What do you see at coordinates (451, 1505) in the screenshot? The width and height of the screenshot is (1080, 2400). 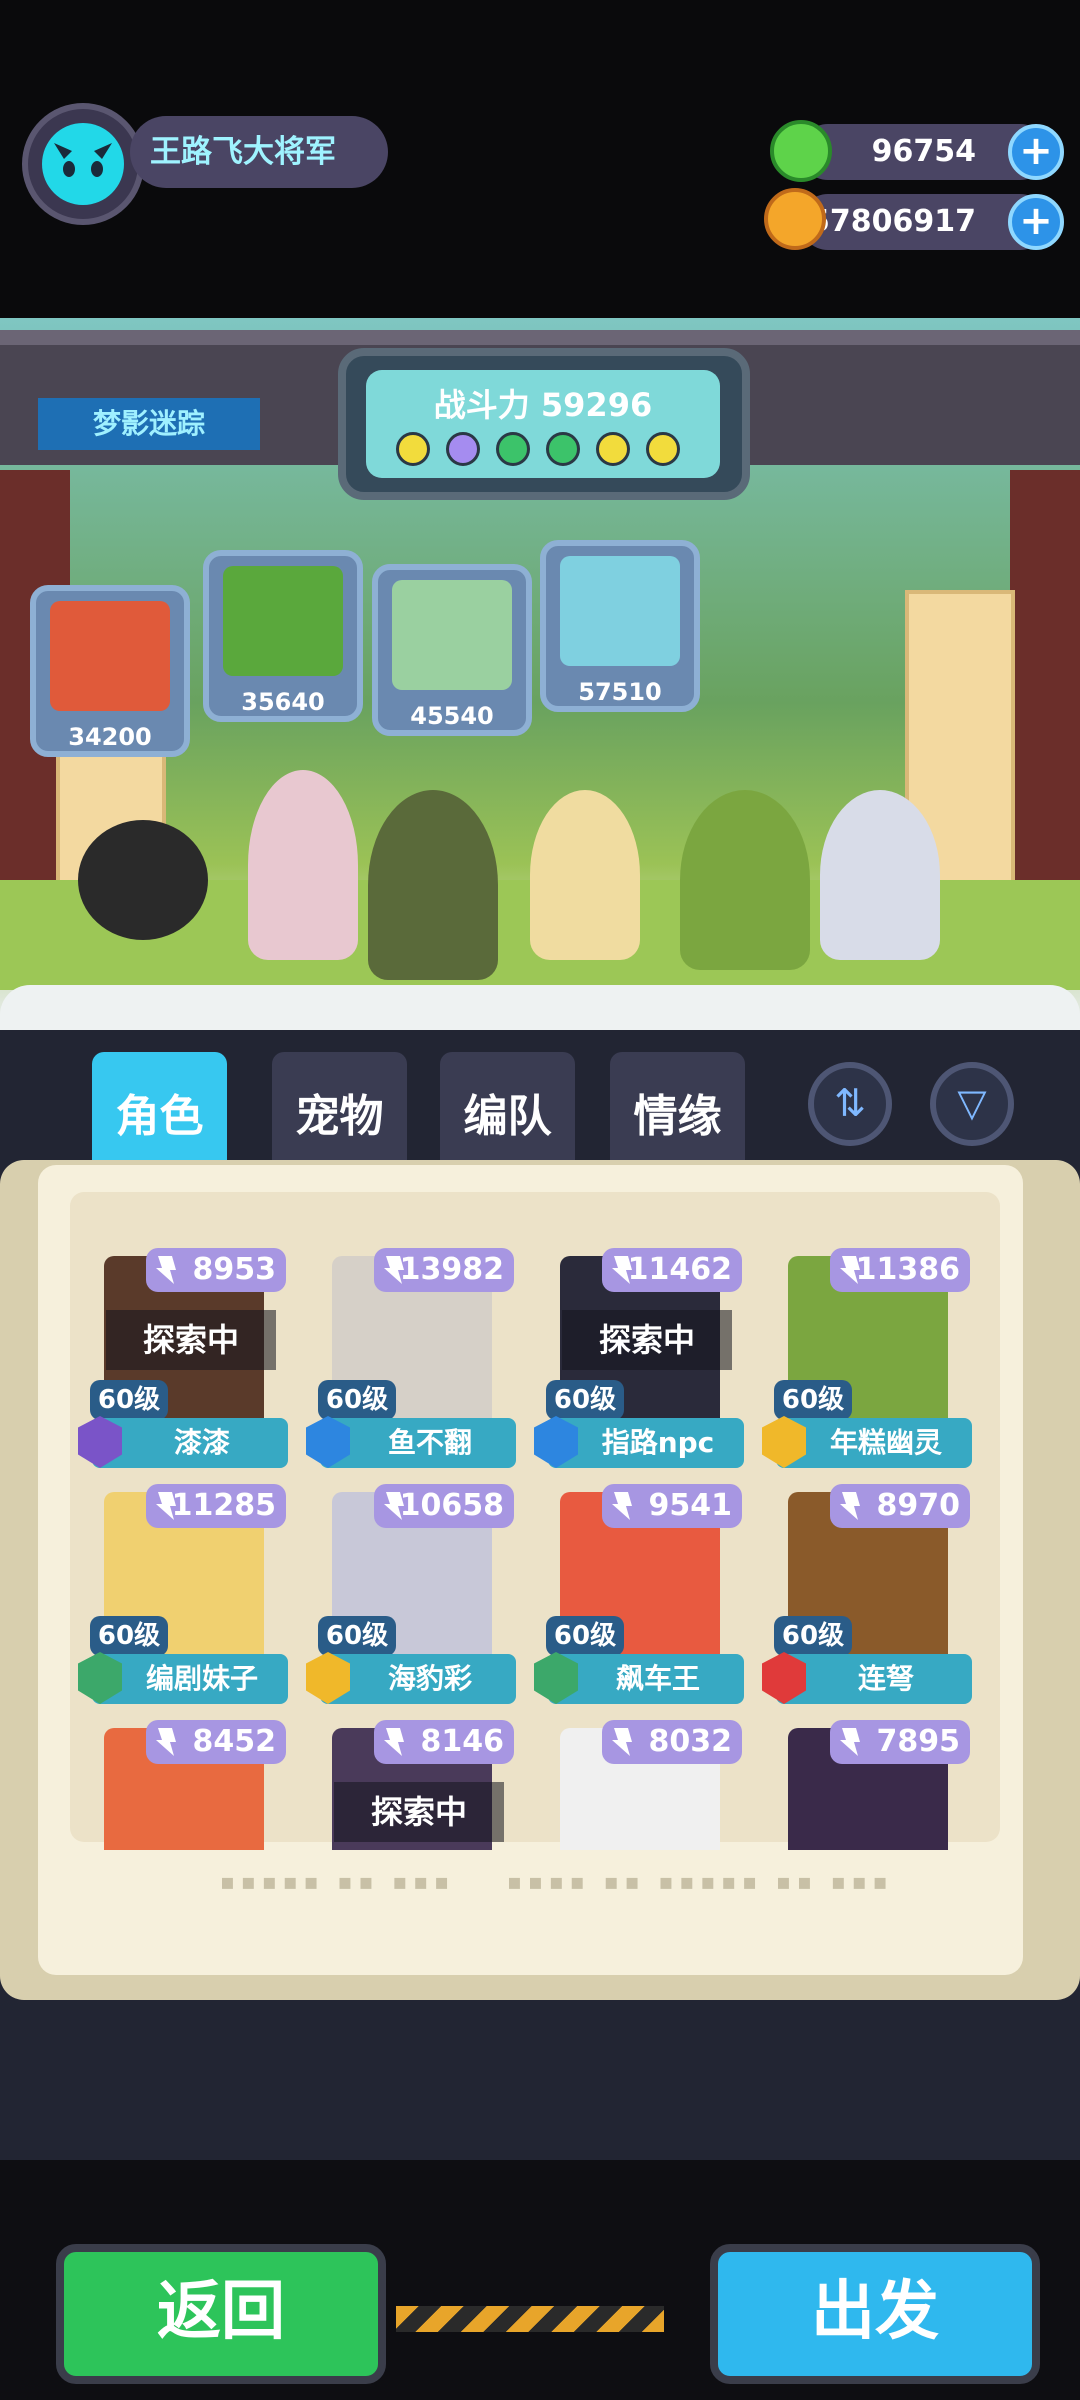 I see `character-power-value: 10658` at bounding box center [451, 1505].